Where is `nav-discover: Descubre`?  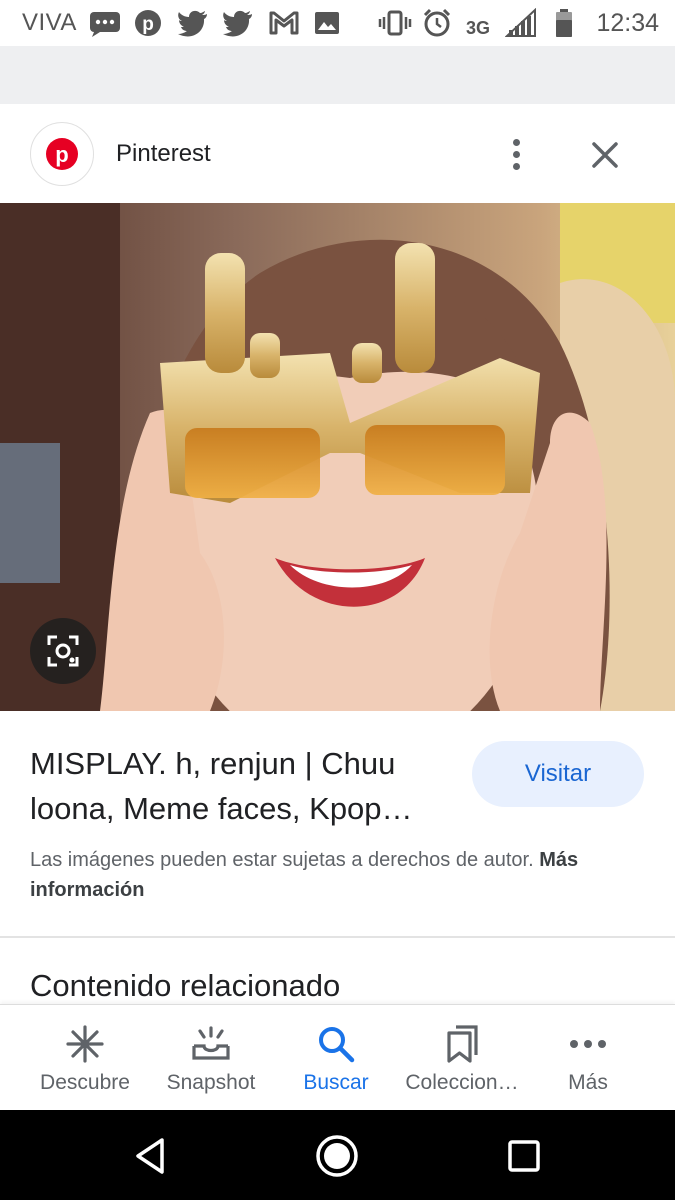
nav-discover: Descubre is located at coordinates (85, 1063).